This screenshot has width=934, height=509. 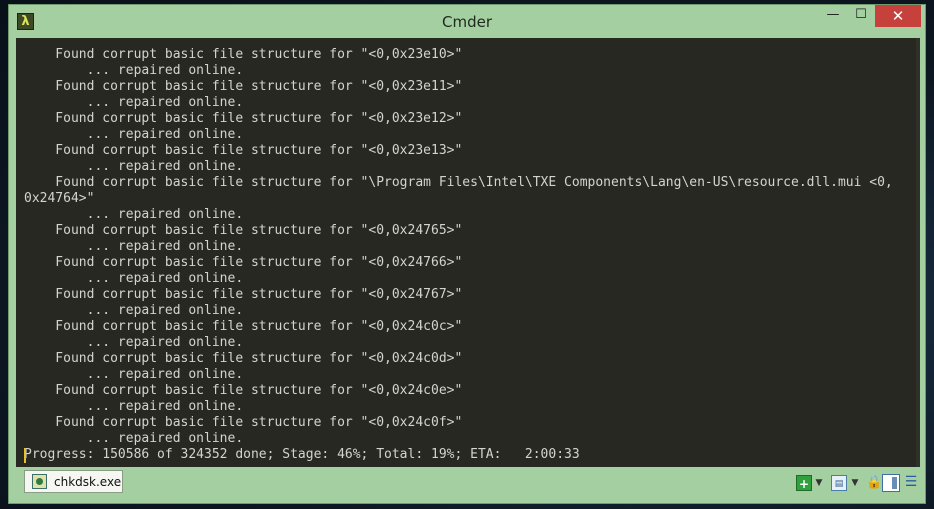 I want to click on new-tab-dropdown-icon: ▼, so click(x=819, y=483).